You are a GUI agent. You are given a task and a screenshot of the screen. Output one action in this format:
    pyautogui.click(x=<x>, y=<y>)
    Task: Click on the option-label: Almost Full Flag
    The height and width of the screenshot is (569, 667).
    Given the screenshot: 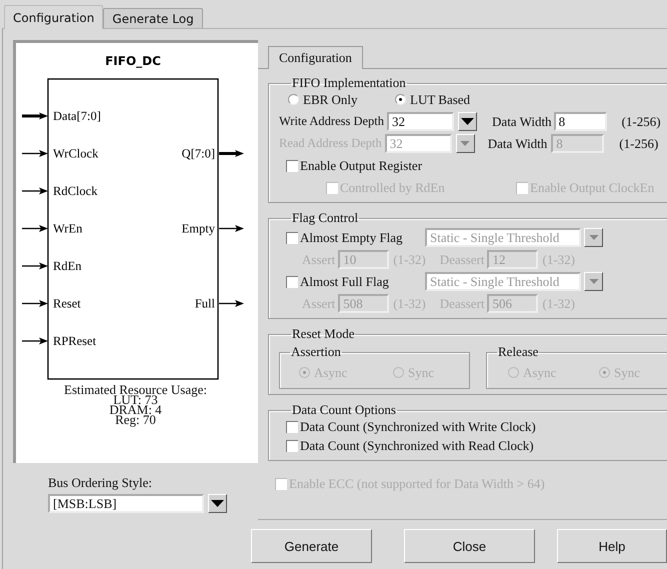 What is the action you would take?
    pyautogui.click(x=344, y=282)
    